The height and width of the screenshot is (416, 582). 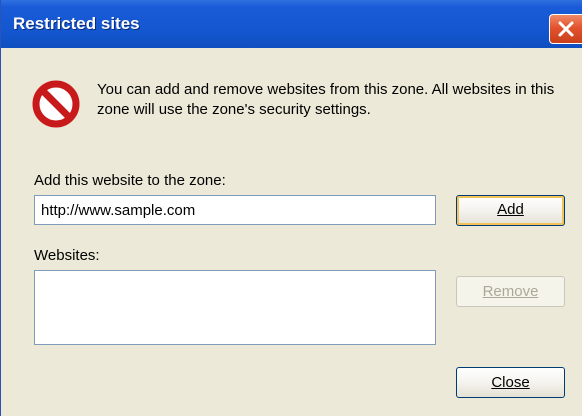 What do you see at coordinates (130, 180) in the screenshot?
I see `add-website-label: Add this website to the zone:` at bounding box center [130, 180].